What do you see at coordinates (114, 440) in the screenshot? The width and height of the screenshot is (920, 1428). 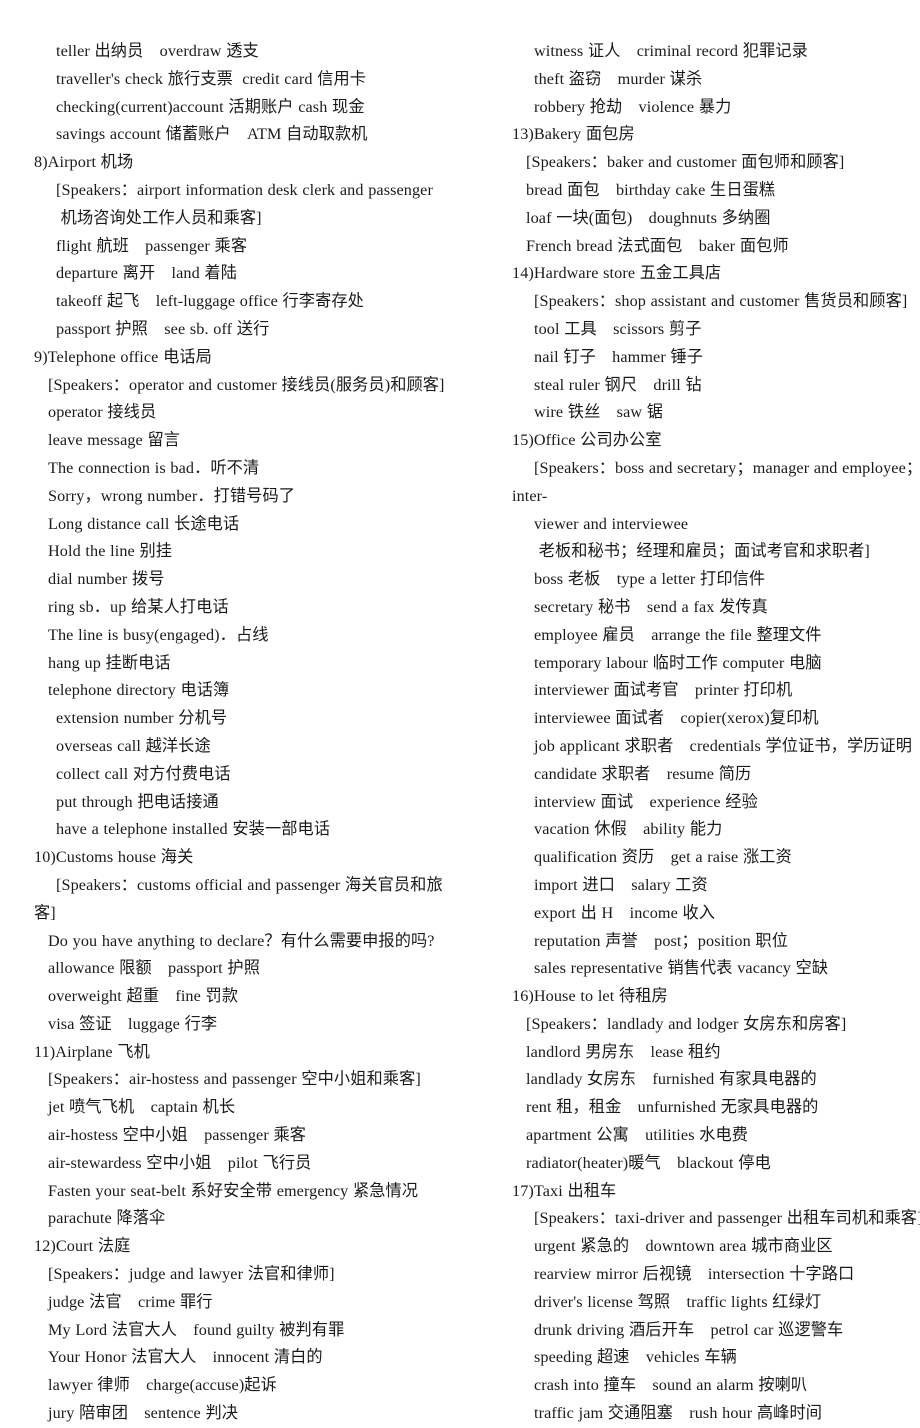 I see `text-line: leave message 留言` at bounding box center [114, 440].